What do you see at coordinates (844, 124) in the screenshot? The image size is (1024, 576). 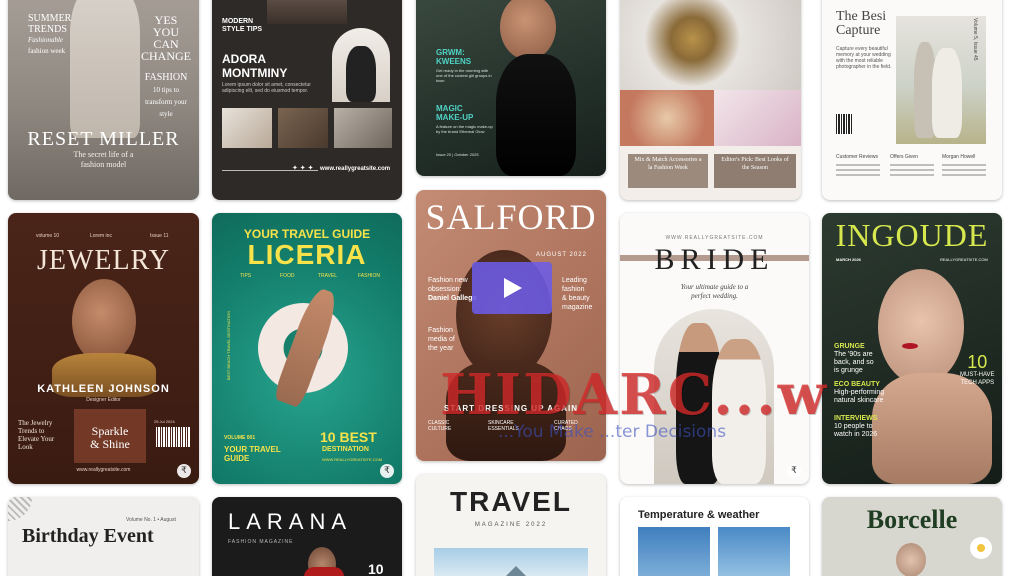 I see `barcode-icon` at bounding box center [844, 124].